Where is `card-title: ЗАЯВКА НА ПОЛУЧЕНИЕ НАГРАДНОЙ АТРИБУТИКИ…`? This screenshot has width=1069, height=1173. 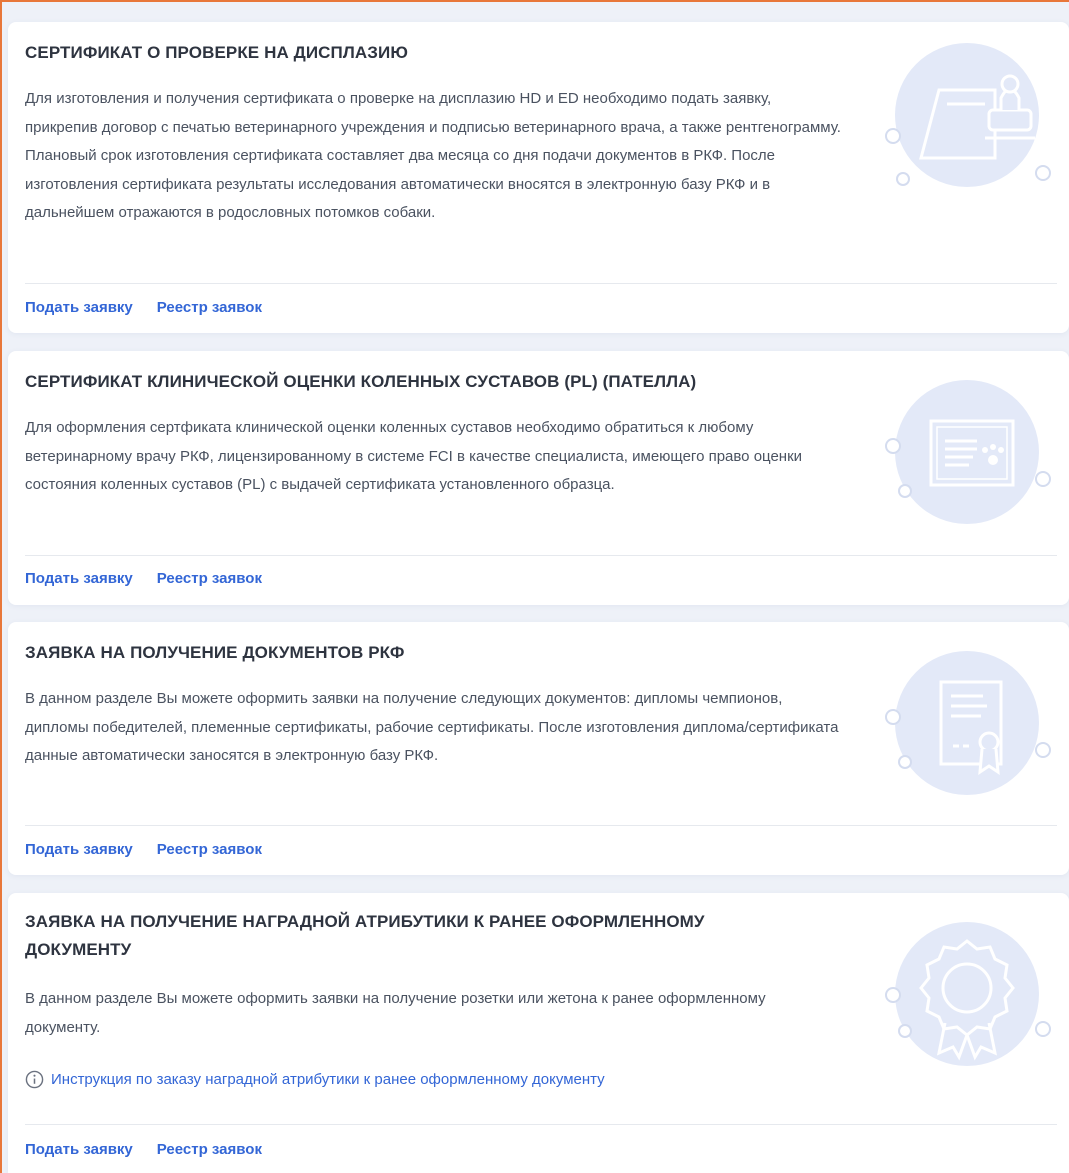
card-title: ЗАЯВКА НА ПОЛУЧЕНИЕ НАГРАДНОЙ АТРИБУТИКИ… is located at coordinates (365, 935).